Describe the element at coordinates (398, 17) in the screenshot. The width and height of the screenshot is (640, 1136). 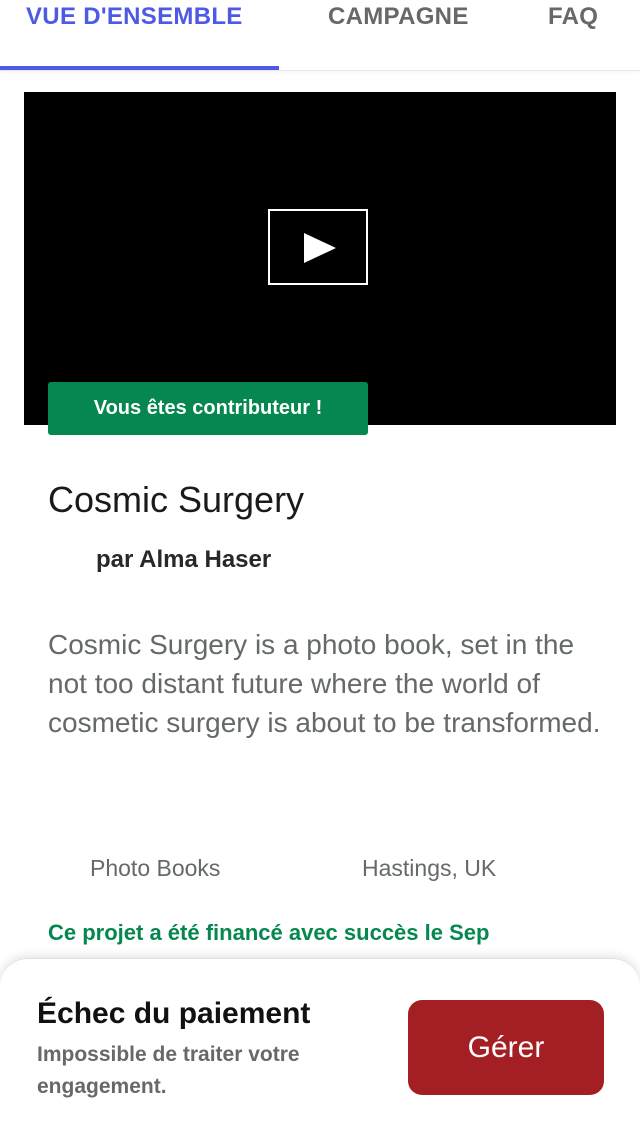
I see `tab-campaign: CAMPAGNE` at that location.